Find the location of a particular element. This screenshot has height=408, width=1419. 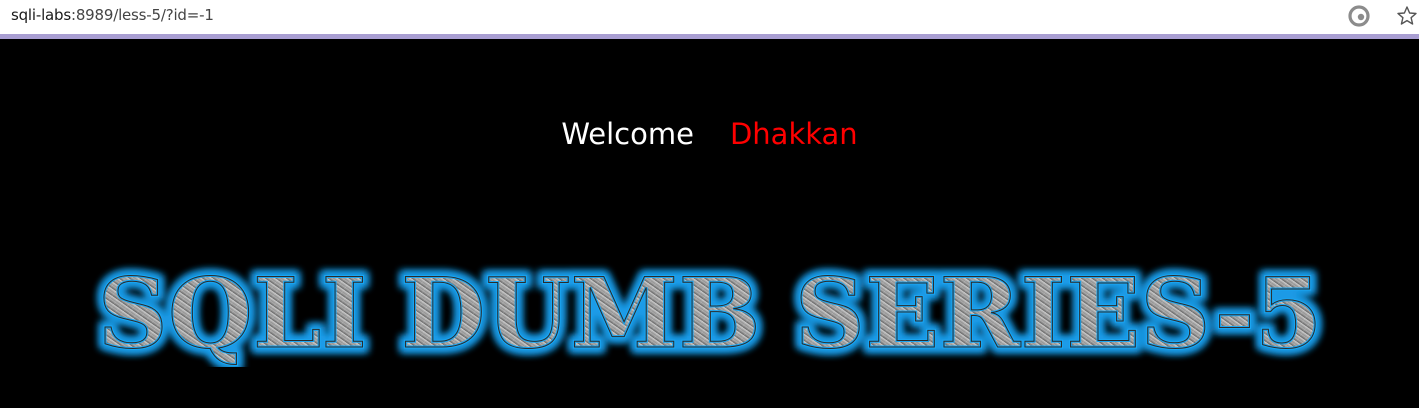

welcome-label: Welcome is located at coordinates (627, 134).